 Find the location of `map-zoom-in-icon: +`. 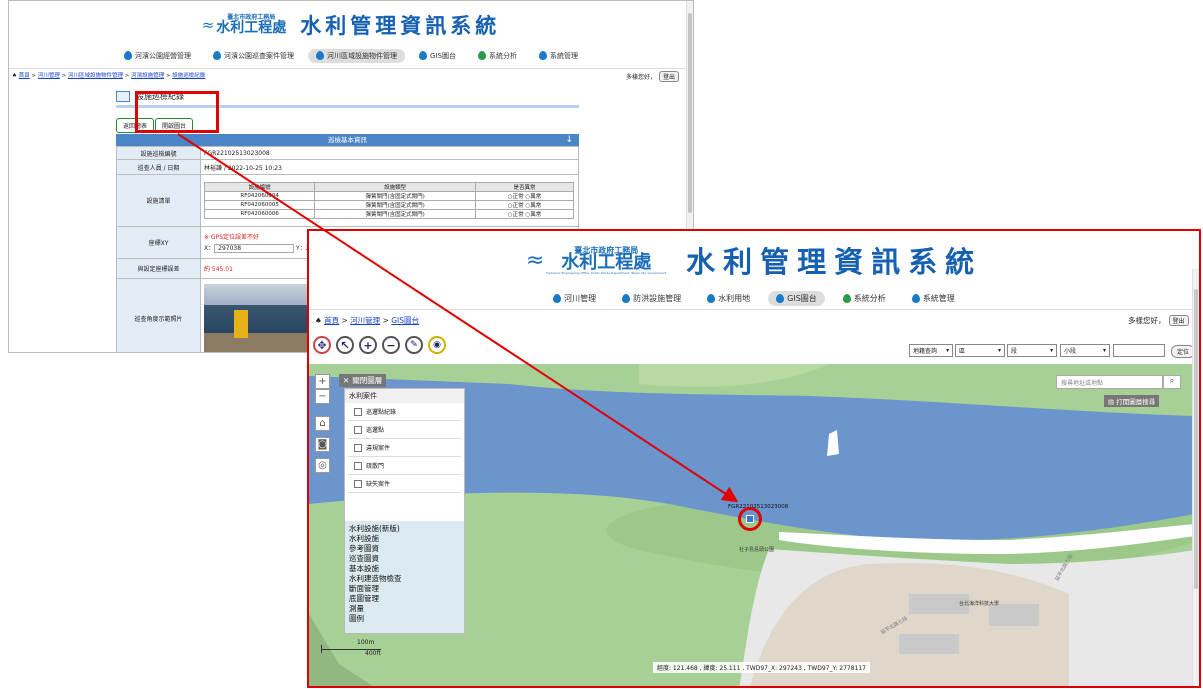

map-zoom-in-icon: + is located at coordinates (322, 381).